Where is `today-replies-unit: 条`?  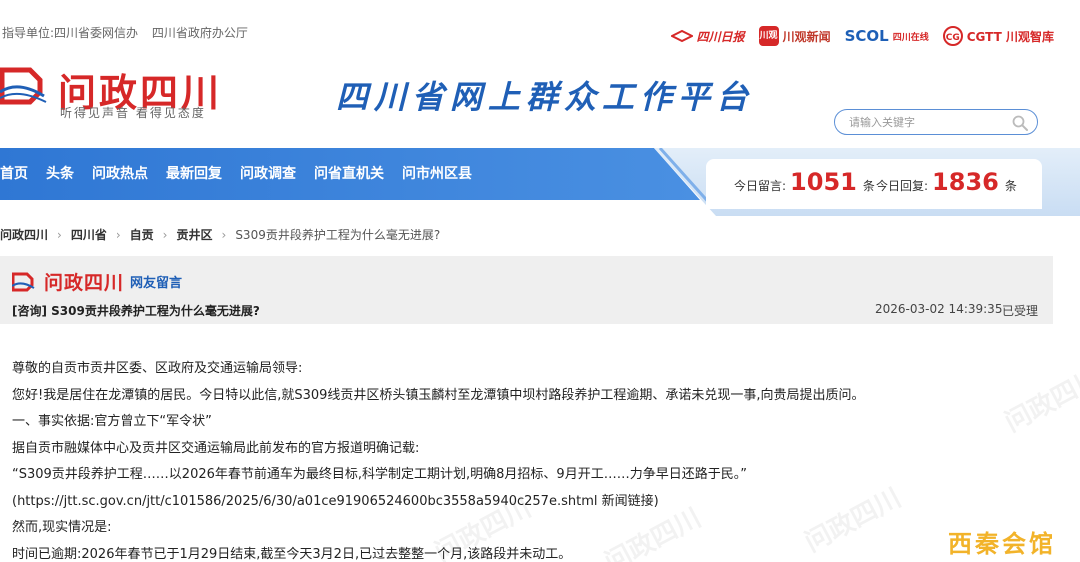
today-replies-unit: 条 is located at coordinates (1010, 186).